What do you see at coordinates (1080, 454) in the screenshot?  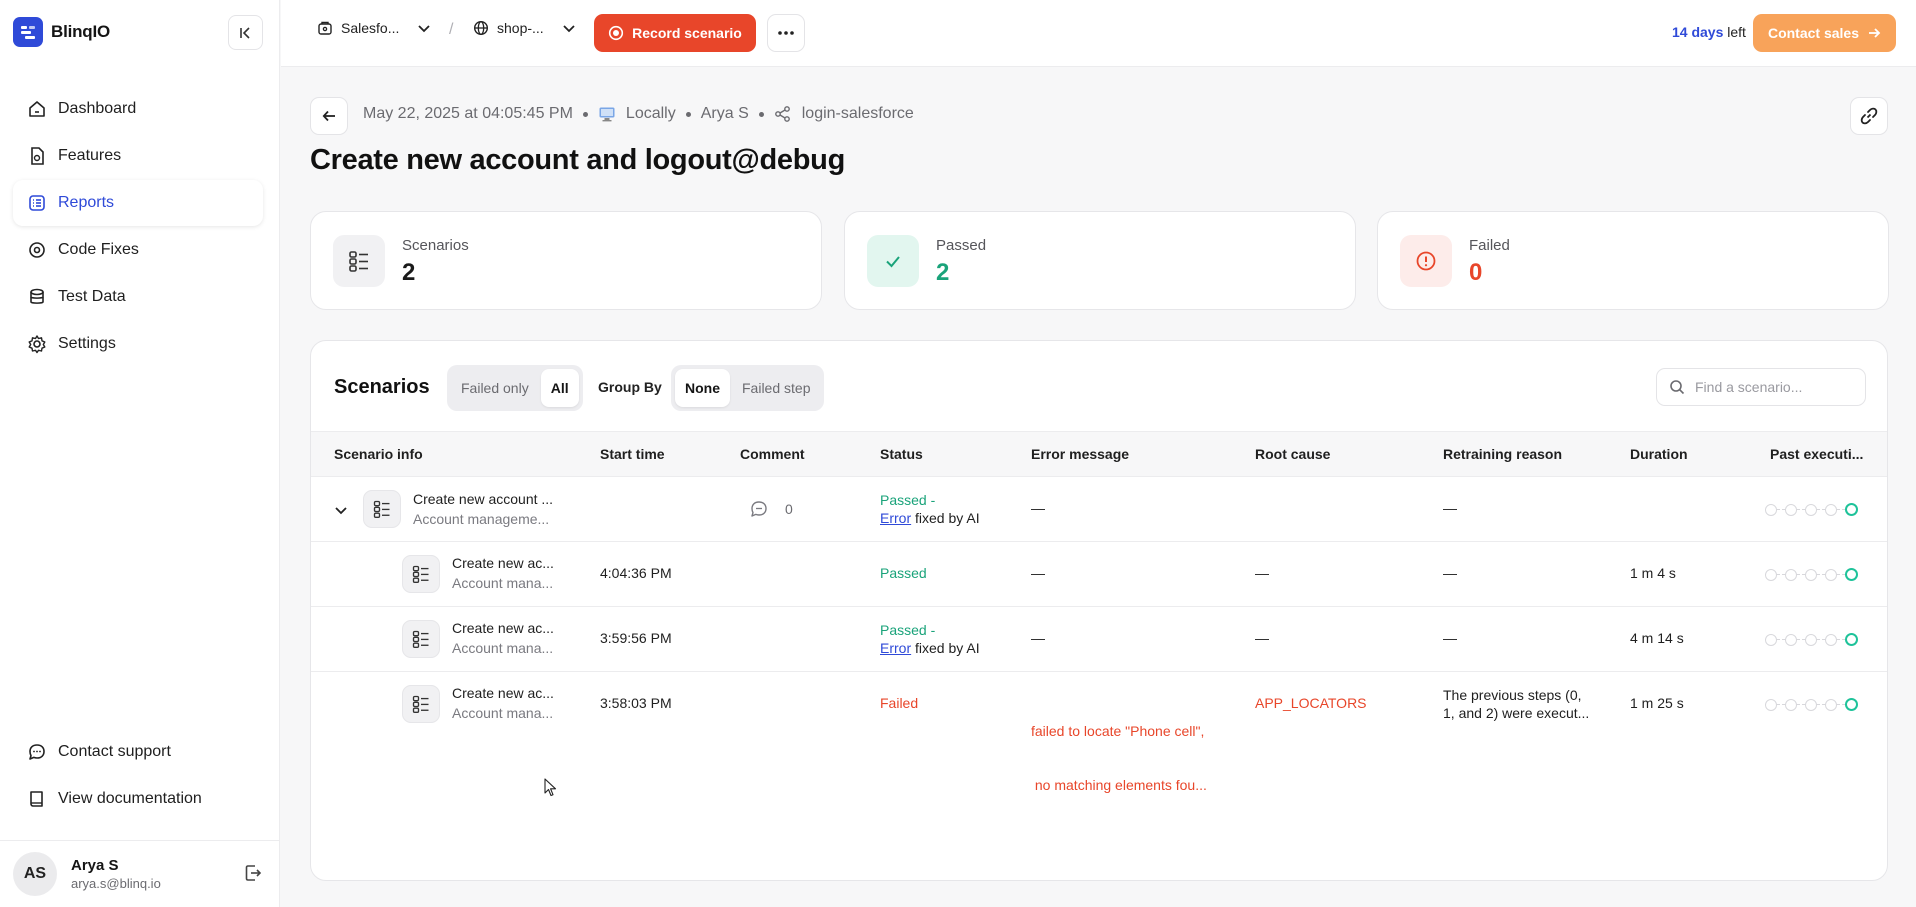 I see `column-header: Error message` at bounding box center [1080, 454].